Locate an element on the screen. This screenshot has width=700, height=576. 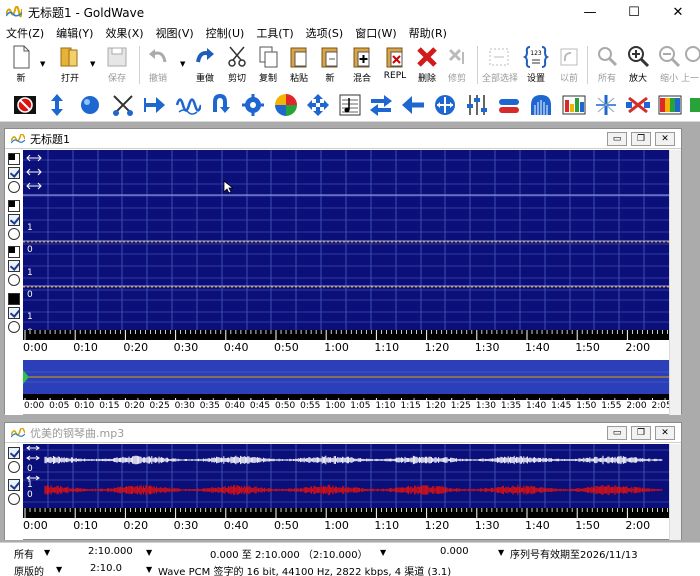
left-arrow-icon is located at coordinates (413, 105).